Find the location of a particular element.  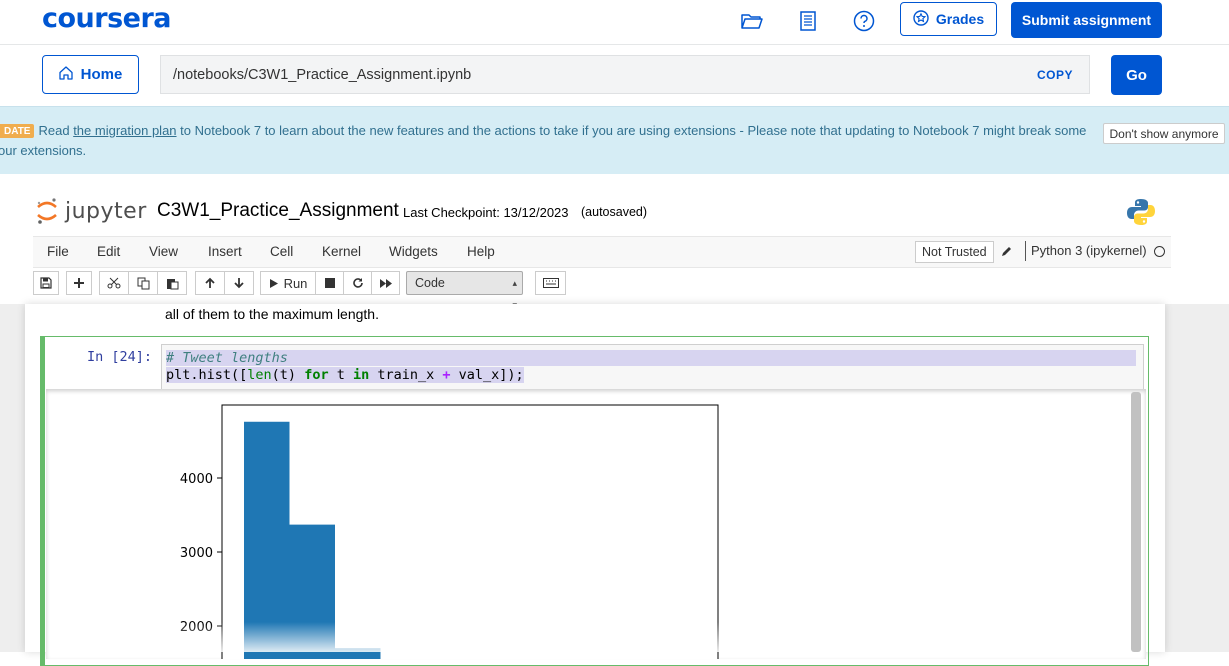

paste-button is located at coordinates (172, 283).